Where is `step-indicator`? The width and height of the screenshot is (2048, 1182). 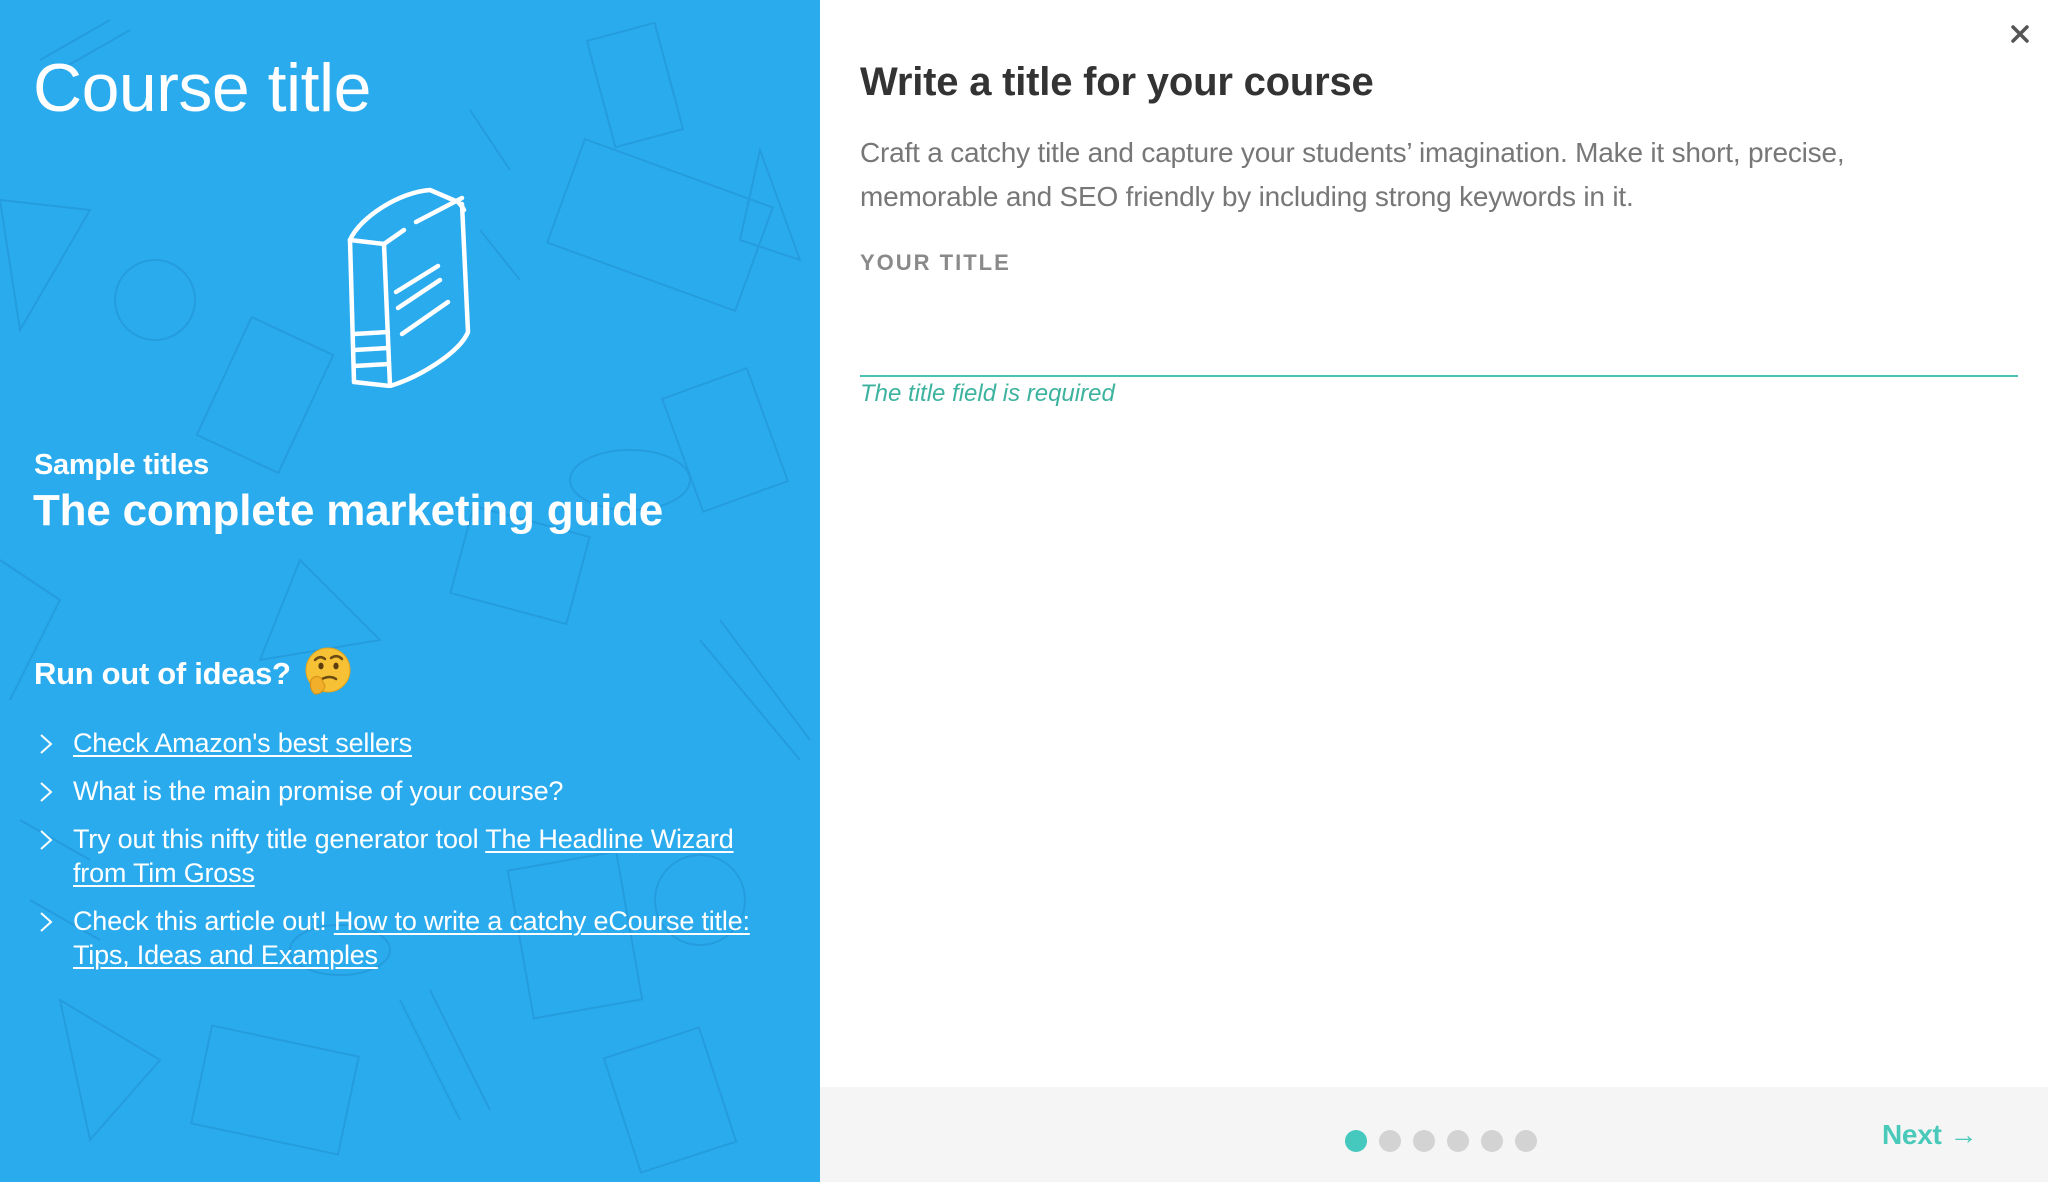
step-indicator is located at coordinates (1441, 1141).